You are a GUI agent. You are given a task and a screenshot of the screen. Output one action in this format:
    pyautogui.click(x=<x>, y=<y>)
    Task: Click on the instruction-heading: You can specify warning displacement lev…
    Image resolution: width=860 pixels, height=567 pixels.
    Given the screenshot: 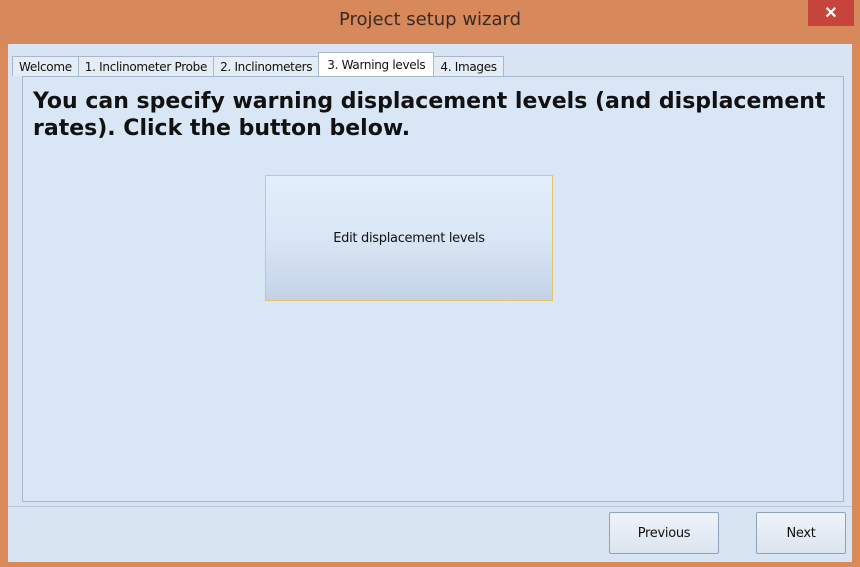 What is the action you would take?
    pyautogui.click(x=429, y=115)
    